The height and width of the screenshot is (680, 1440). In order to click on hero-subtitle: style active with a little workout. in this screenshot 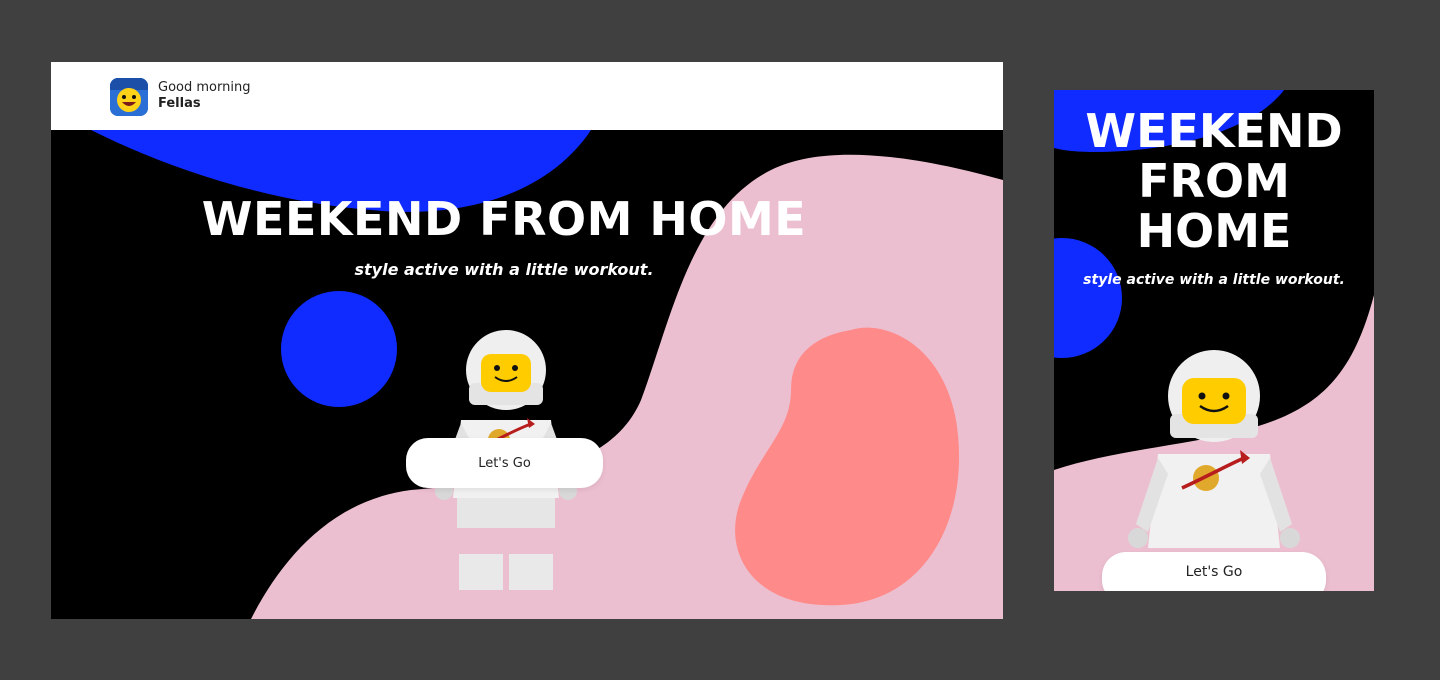, I will do `click(504, 269)`.